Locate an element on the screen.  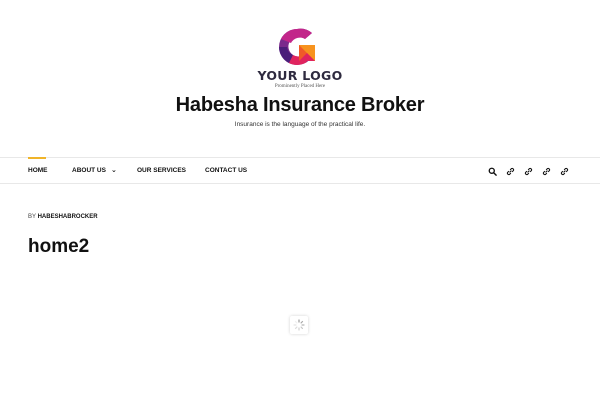
nav-item-about-us: ABOUT US ⌄ is located at coordinates (94, 171).